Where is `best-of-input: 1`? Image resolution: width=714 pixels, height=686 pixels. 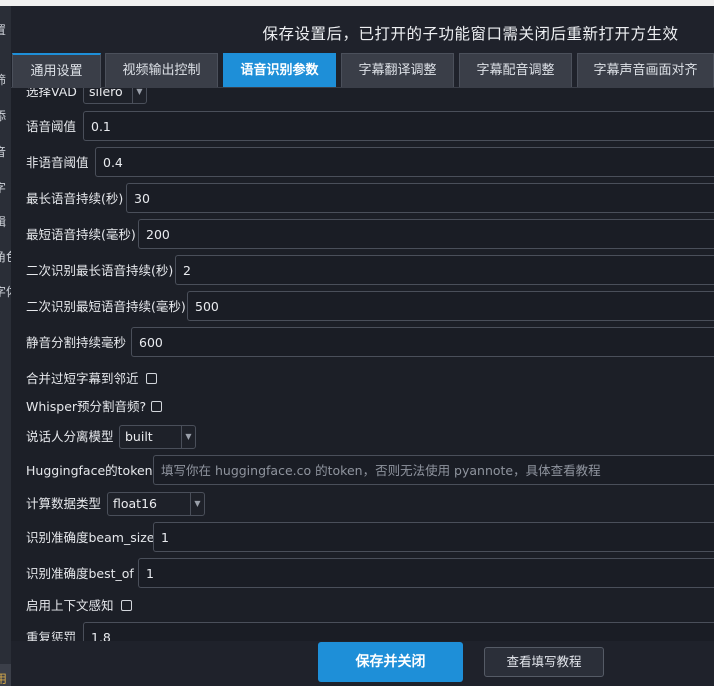
best-of-input: 1 is located at coordinates (426, 573).